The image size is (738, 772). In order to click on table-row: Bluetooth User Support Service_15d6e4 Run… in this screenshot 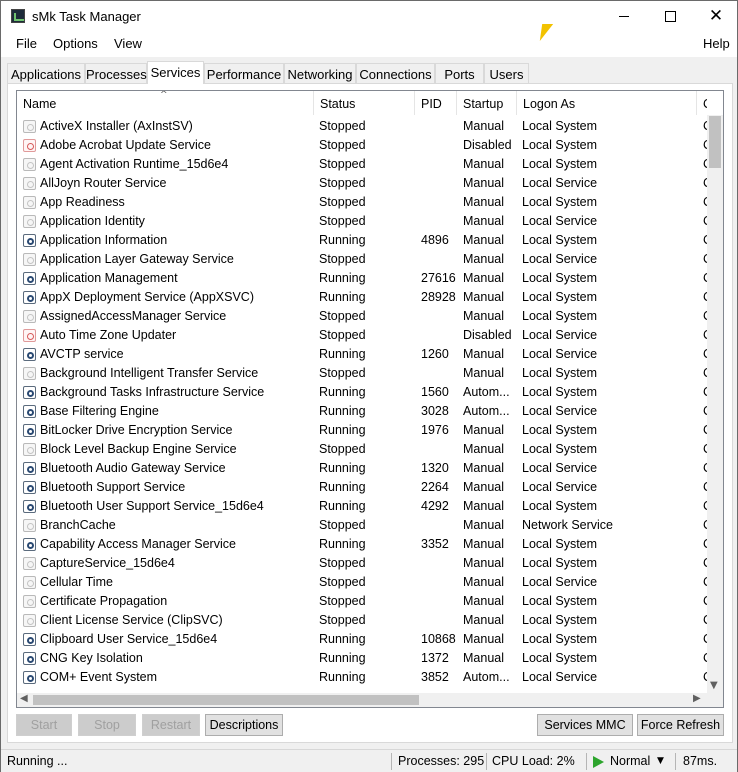, I will do `click(363, 506)`.